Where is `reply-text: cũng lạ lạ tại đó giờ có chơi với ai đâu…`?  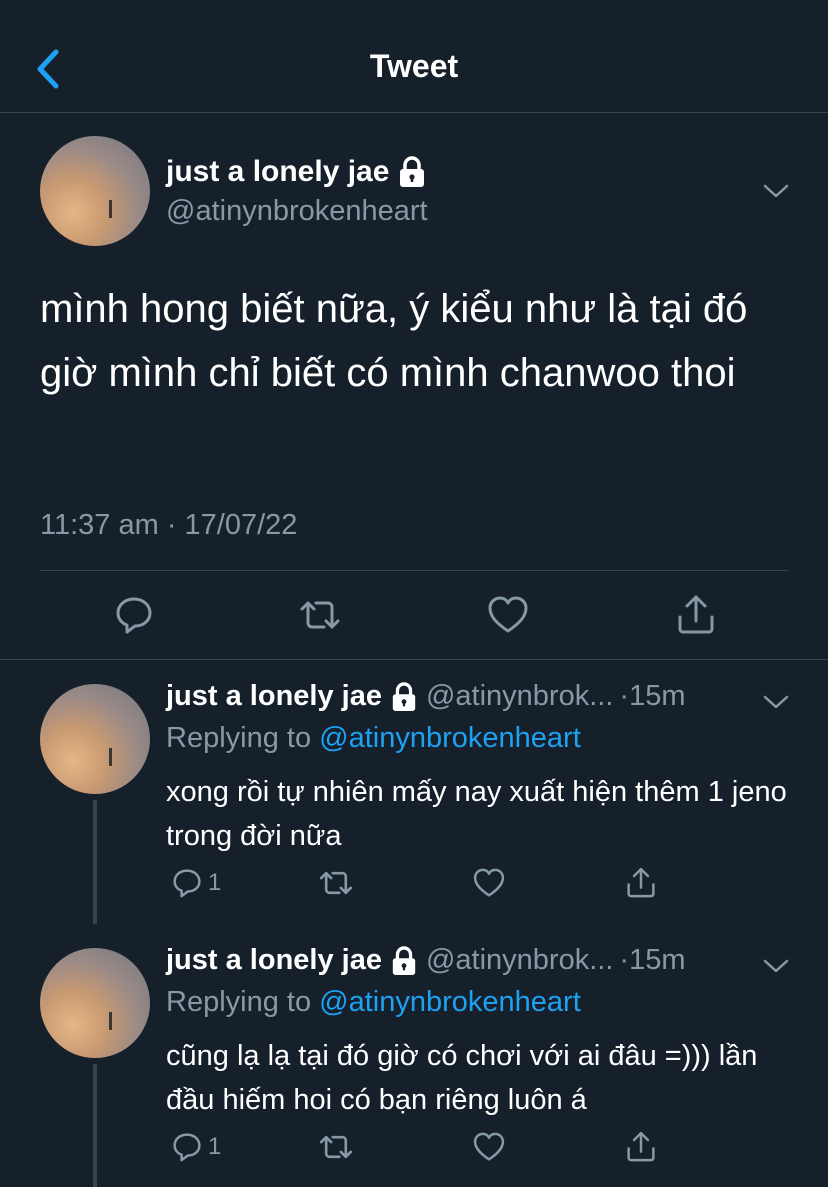
reply-text: cũng lạ lạ tại đó giờ có chơi với ai đâu… is located at coordinates (462, 1078).